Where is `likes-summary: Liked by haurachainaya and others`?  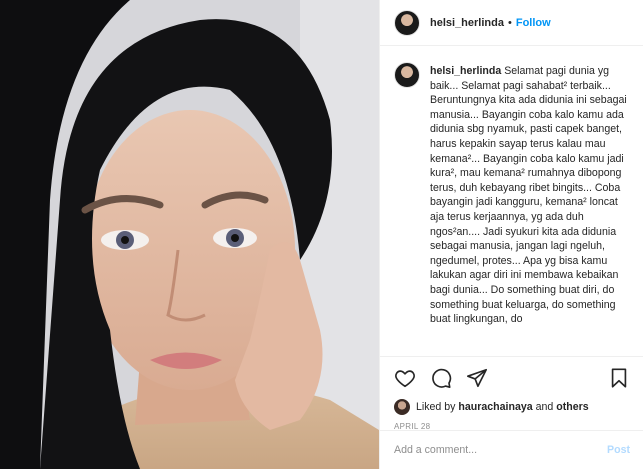 likes-summary: Liked by haurachainaya and others is located at coordinates (512, 407).